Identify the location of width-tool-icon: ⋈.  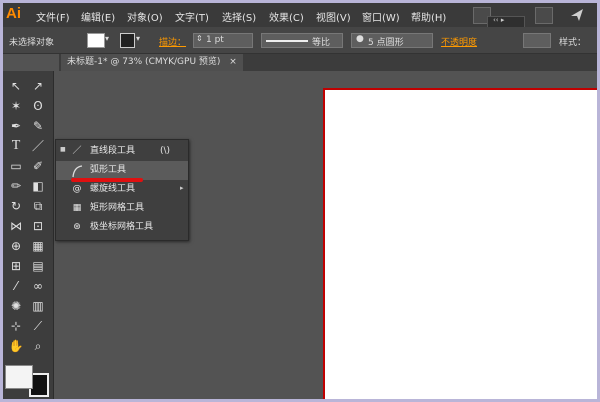
(16, 226).